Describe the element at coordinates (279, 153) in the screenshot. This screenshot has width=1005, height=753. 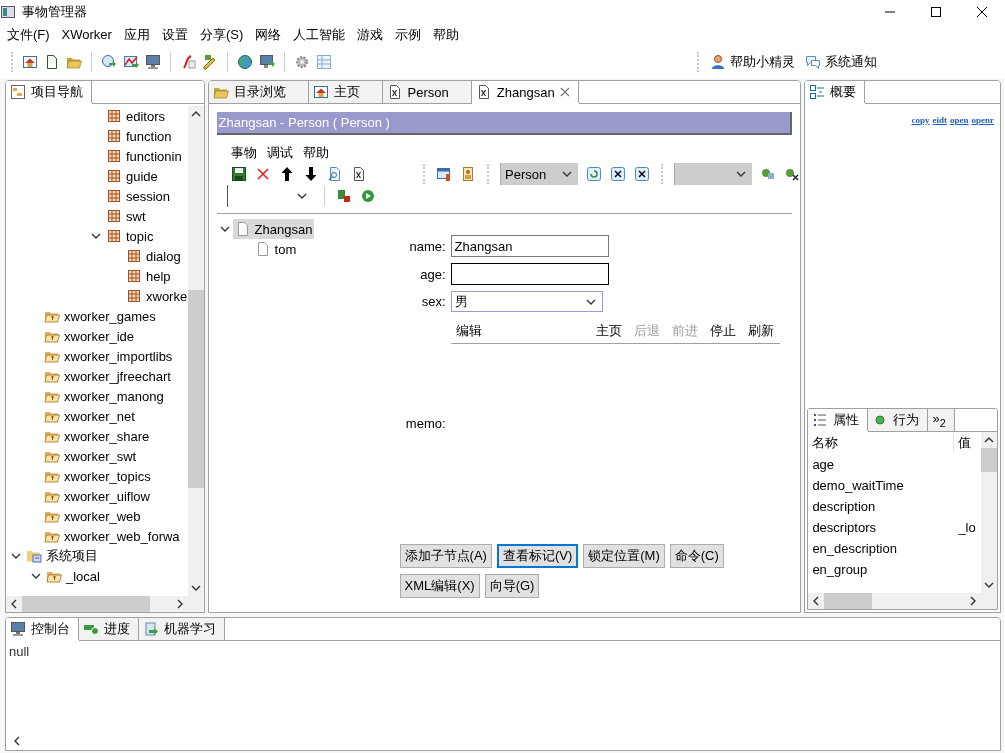
I see `menu-item: 调试` at that location.